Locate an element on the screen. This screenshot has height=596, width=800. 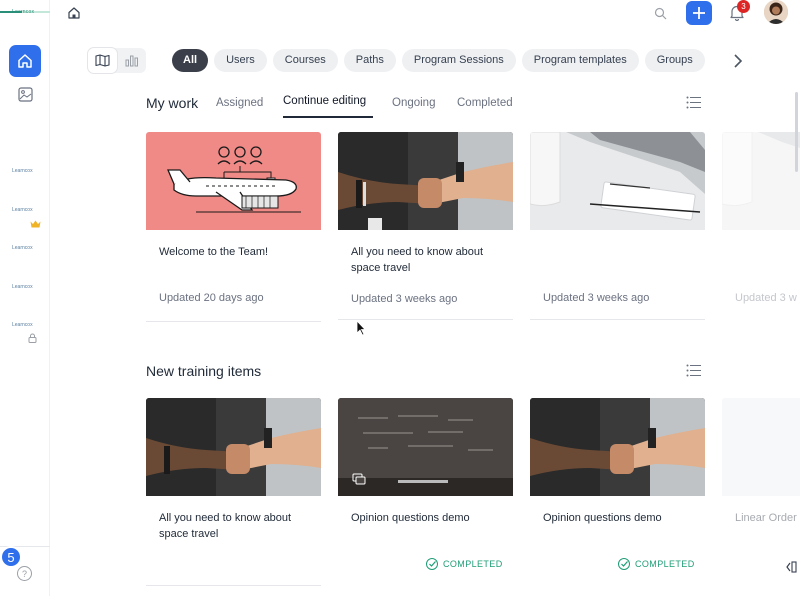
chip-all: All is located at coordinates (190, 60).